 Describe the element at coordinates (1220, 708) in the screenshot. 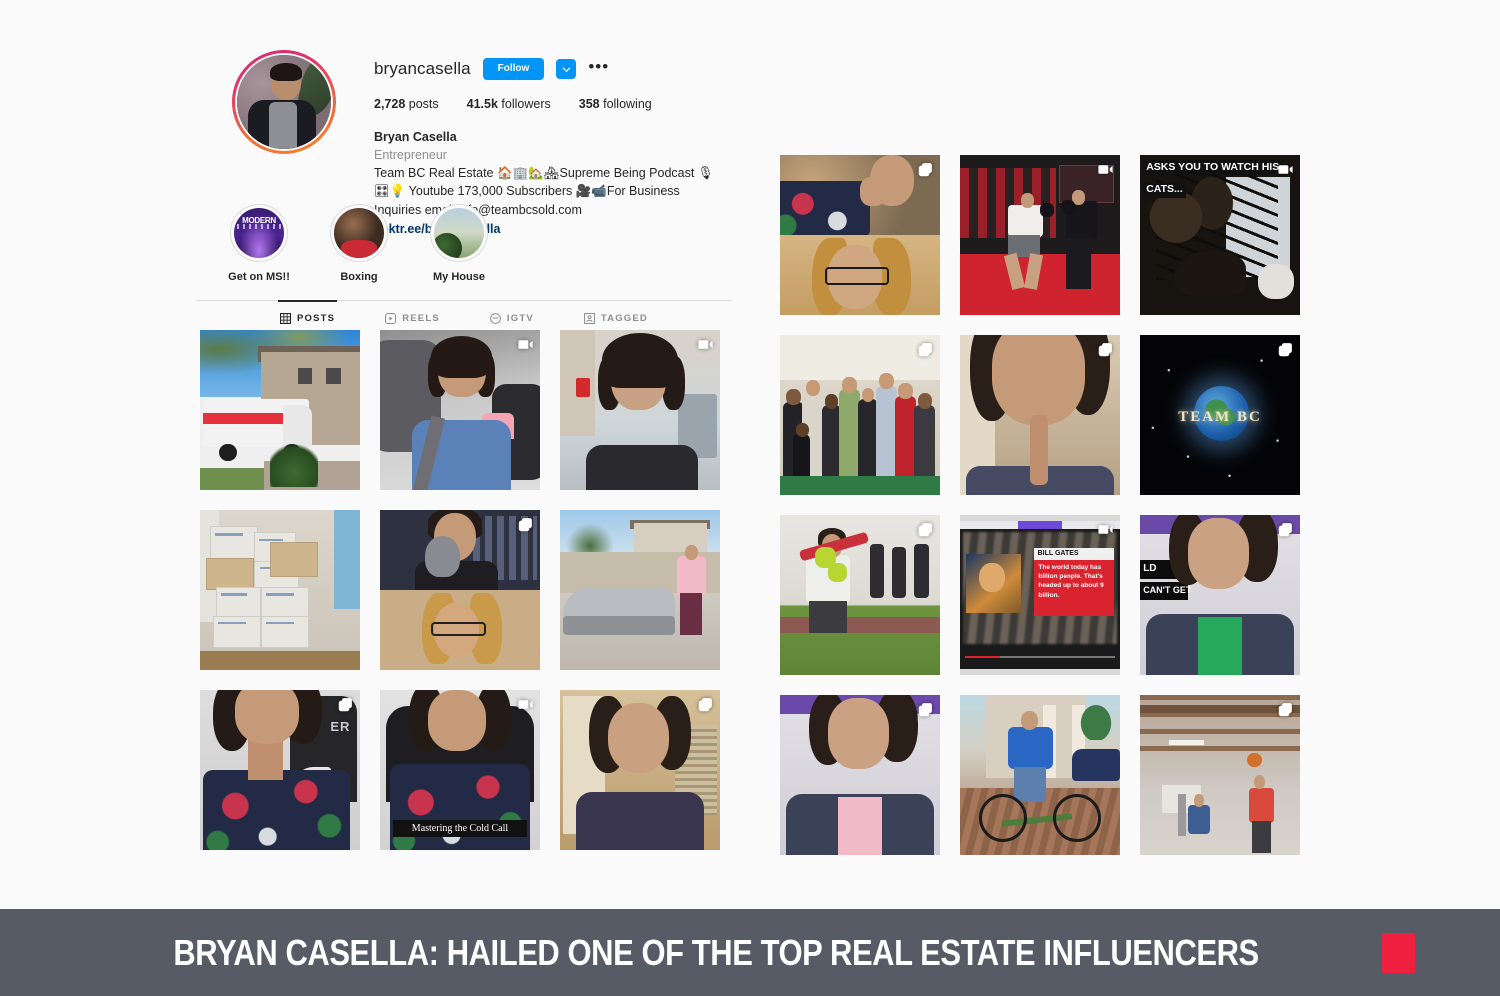

I see `ceiling-beam` at that location.